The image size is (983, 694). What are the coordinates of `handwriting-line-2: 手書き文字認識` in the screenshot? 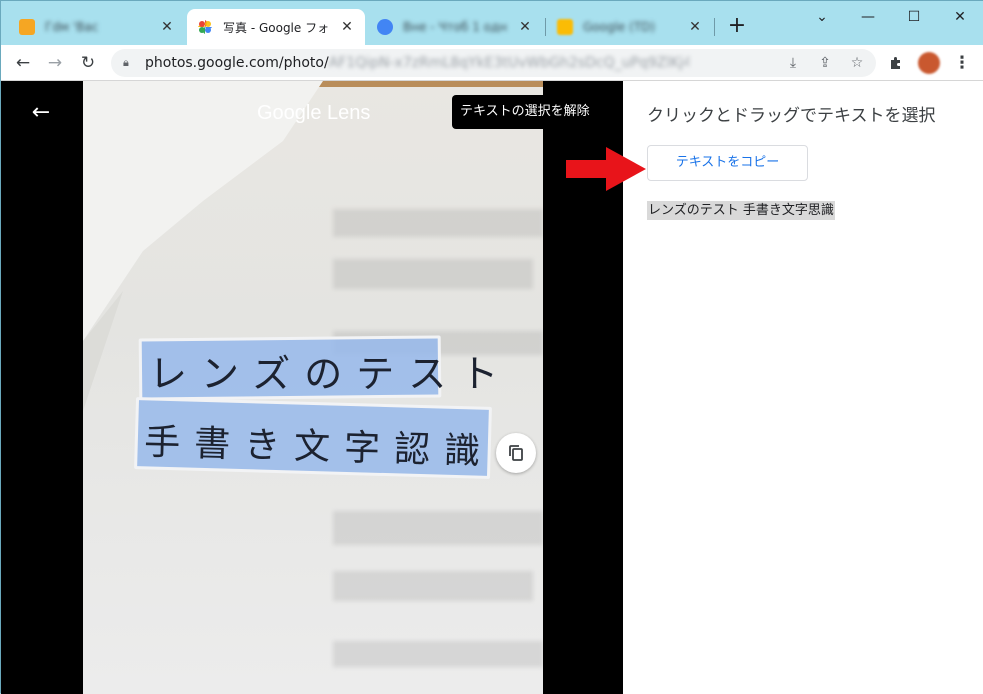 It's located at (319, 447).